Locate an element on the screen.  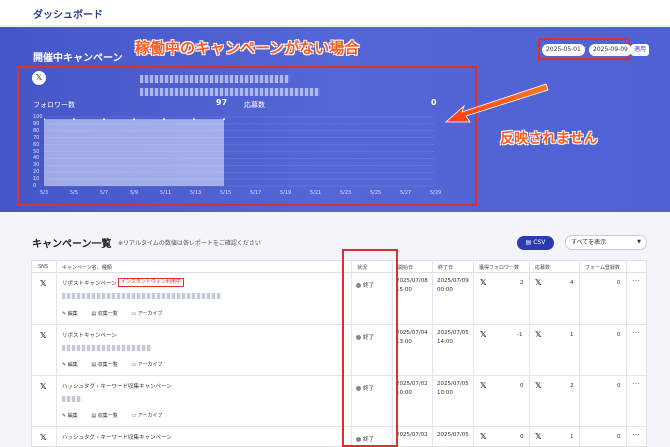
instant-win-badge: インスタントウィン利用中 is located at coordinates (151, 282).